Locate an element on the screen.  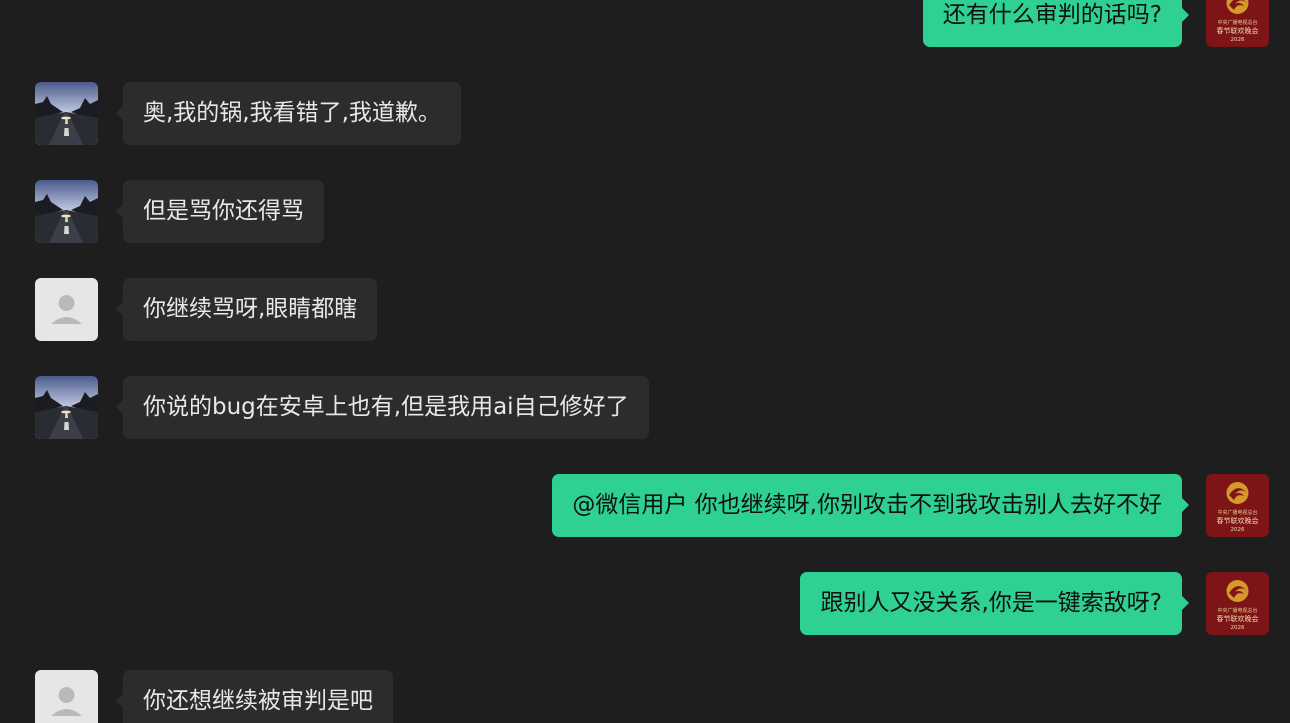
message-bubble-incoming: 你说的bug在安卓上也有,但是我用ai自己修好了 is located at coordinates (382, 407).